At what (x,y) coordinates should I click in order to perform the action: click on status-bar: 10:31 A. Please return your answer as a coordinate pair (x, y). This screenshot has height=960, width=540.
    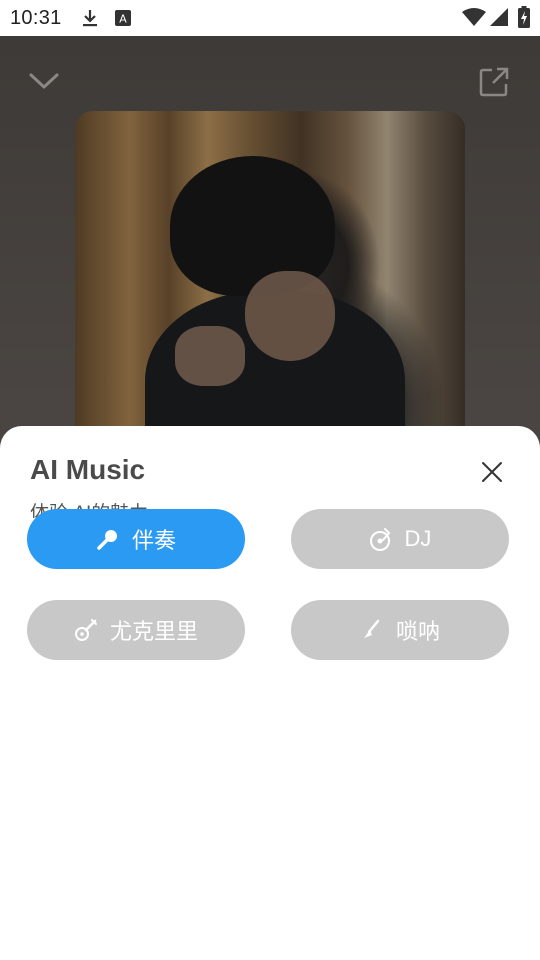
    Looking at the image, I should click on (270, 18).